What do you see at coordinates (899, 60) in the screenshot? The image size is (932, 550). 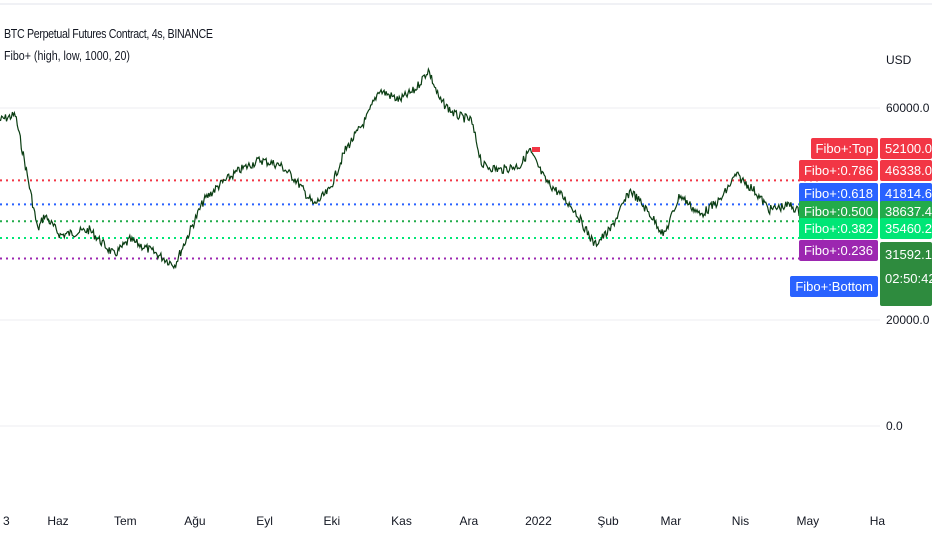 I see `currency-label: USD` at bounding box center [899, 60].